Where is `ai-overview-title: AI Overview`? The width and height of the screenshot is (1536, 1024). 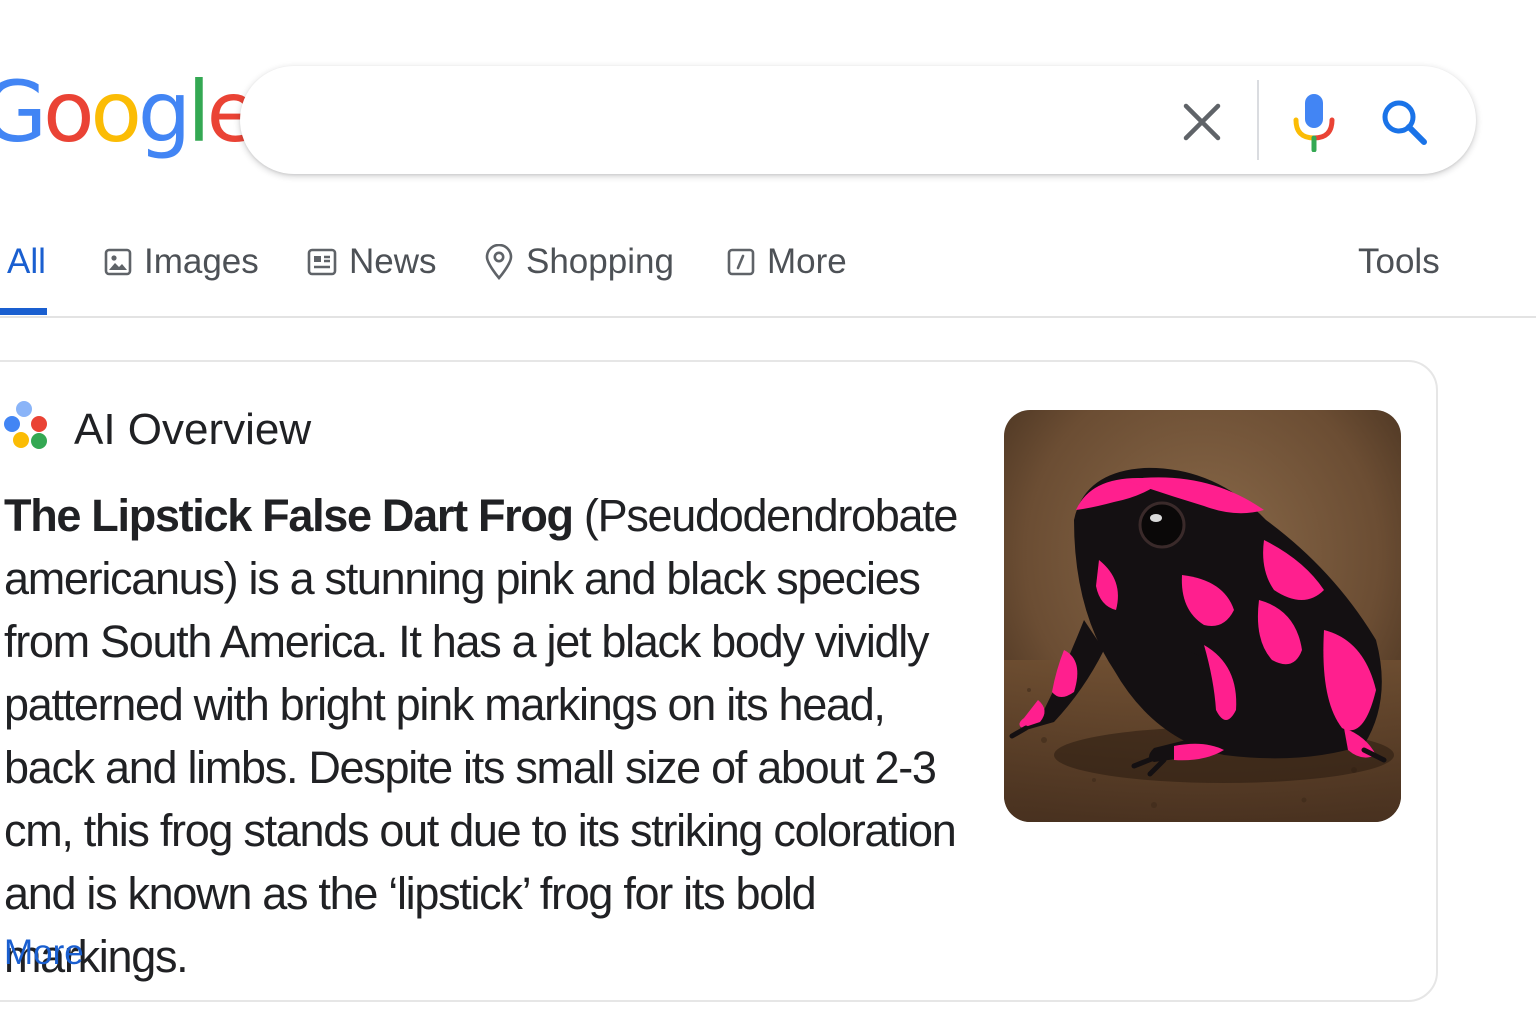 ai-overview-title: AI Overview is located at coordinates (193, 429).